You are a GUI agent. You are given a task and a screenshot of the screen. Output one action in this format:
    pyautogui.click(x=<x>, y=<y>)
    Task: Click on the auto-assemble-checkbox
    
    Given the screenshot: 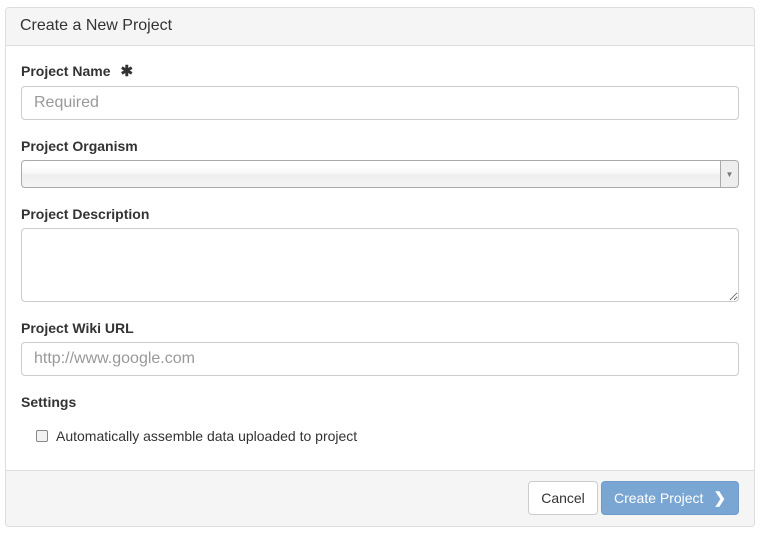 What is the action you would take?
    pyautogui.click(x=42, y=436)
    